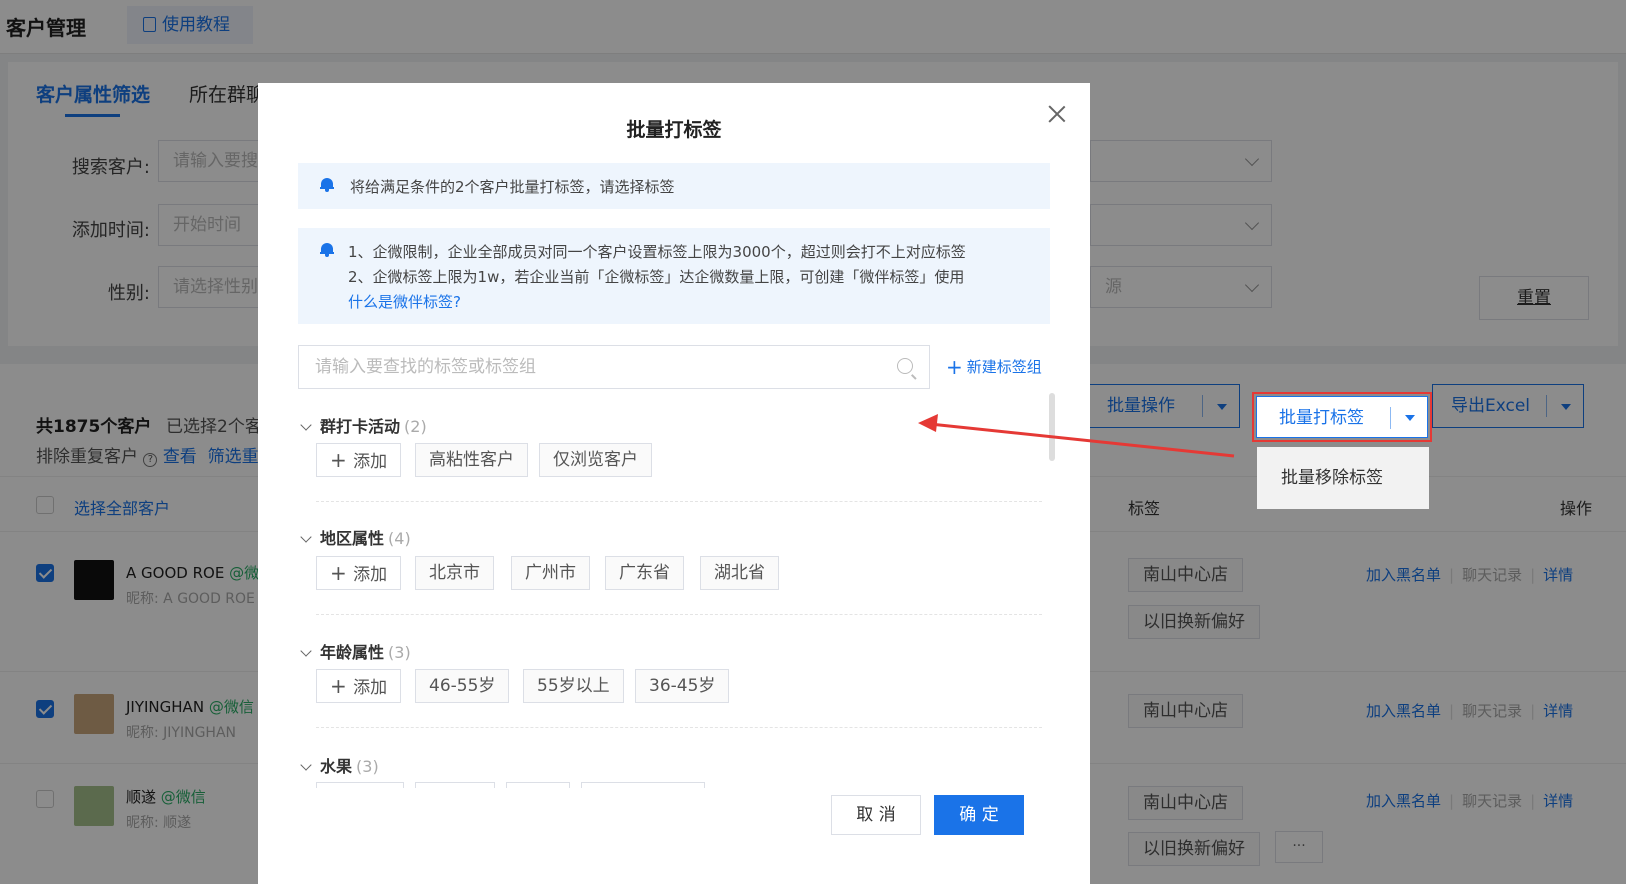 This screenshot has height=884, width=1626. What do you see at coordinates (1342, 417) in the screenshot?
I see `highlight-frame` at bounding box center [1342, 417].